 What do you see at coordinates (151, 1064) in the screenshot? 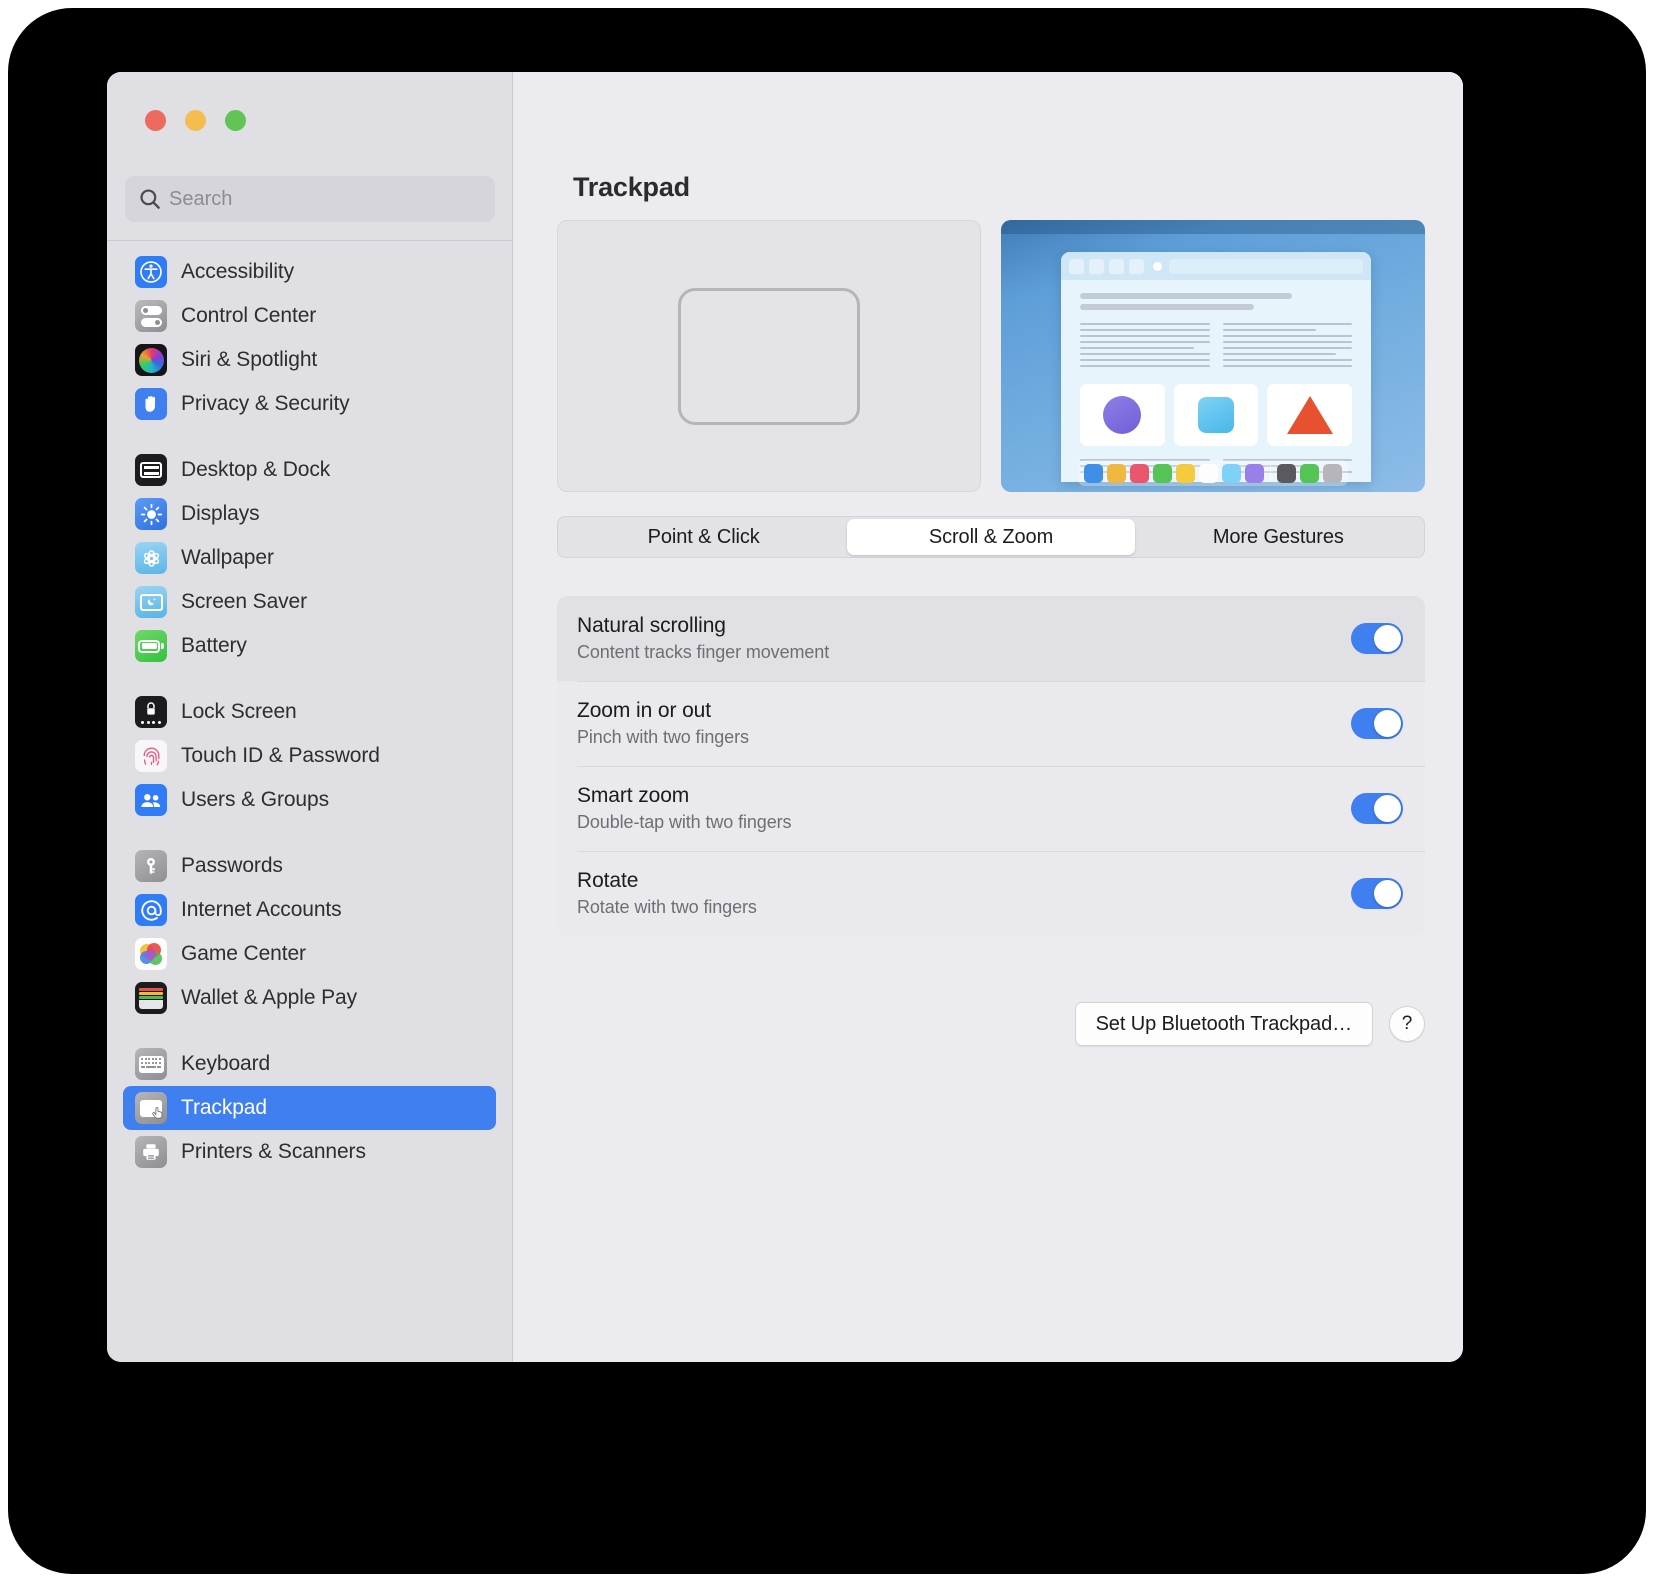
I see `keyboard-icon` at bounding box center [151, 1064].